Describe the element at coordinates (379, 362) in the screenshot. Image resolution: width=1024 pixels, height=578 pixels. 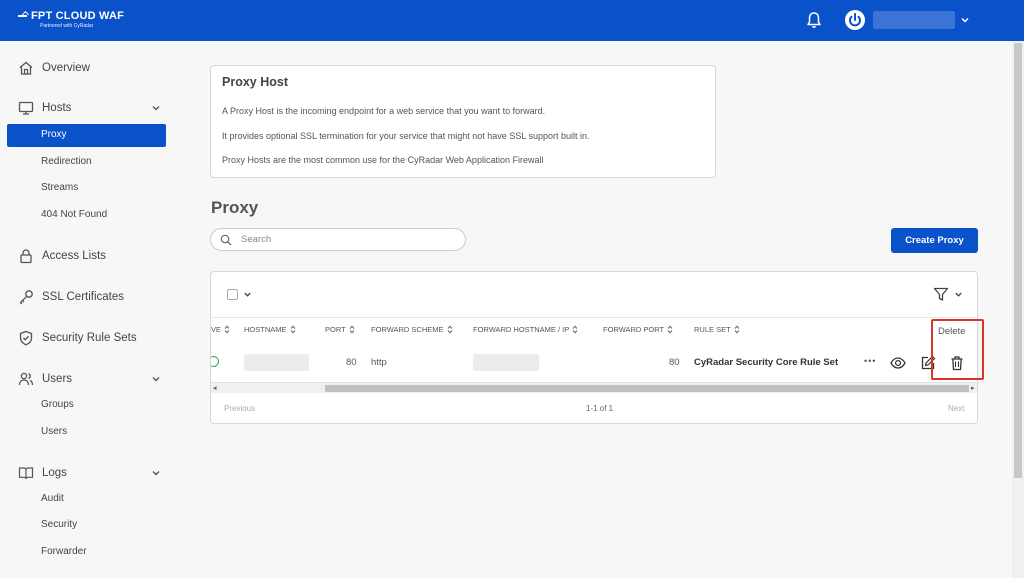
I see `cell-forward-scheme: http` at that location.